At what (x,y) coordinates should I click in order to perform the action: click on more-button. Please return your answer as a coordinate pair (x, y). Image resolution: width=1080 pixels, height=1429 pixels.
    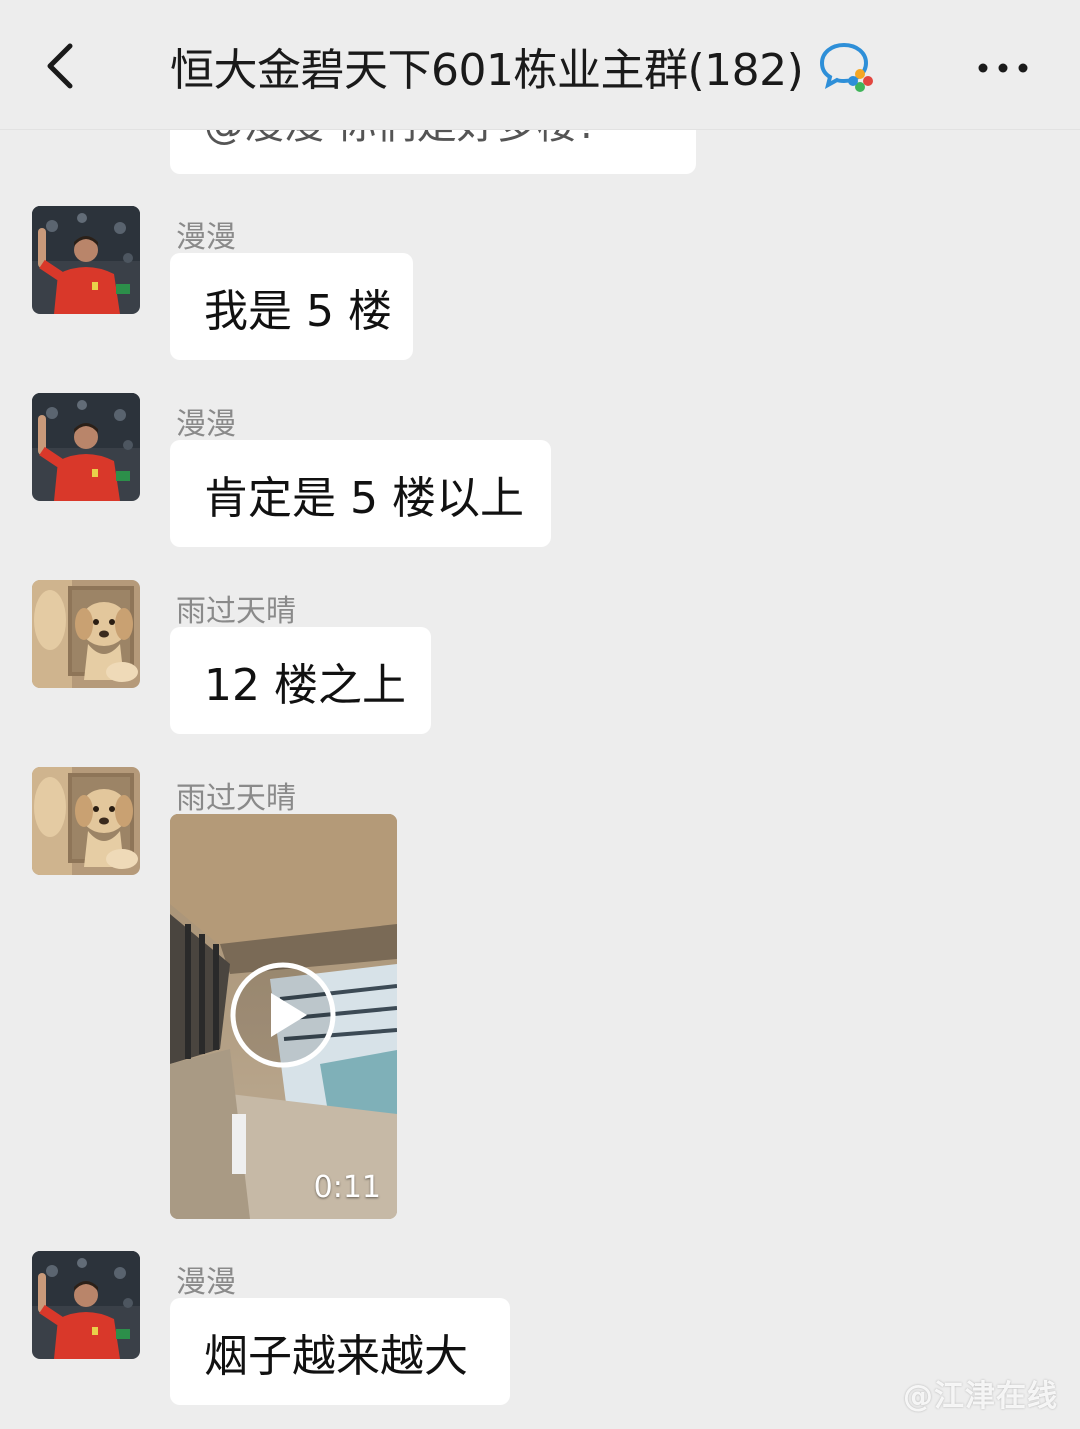
    Looking at the image, I should click on (1003, 68).